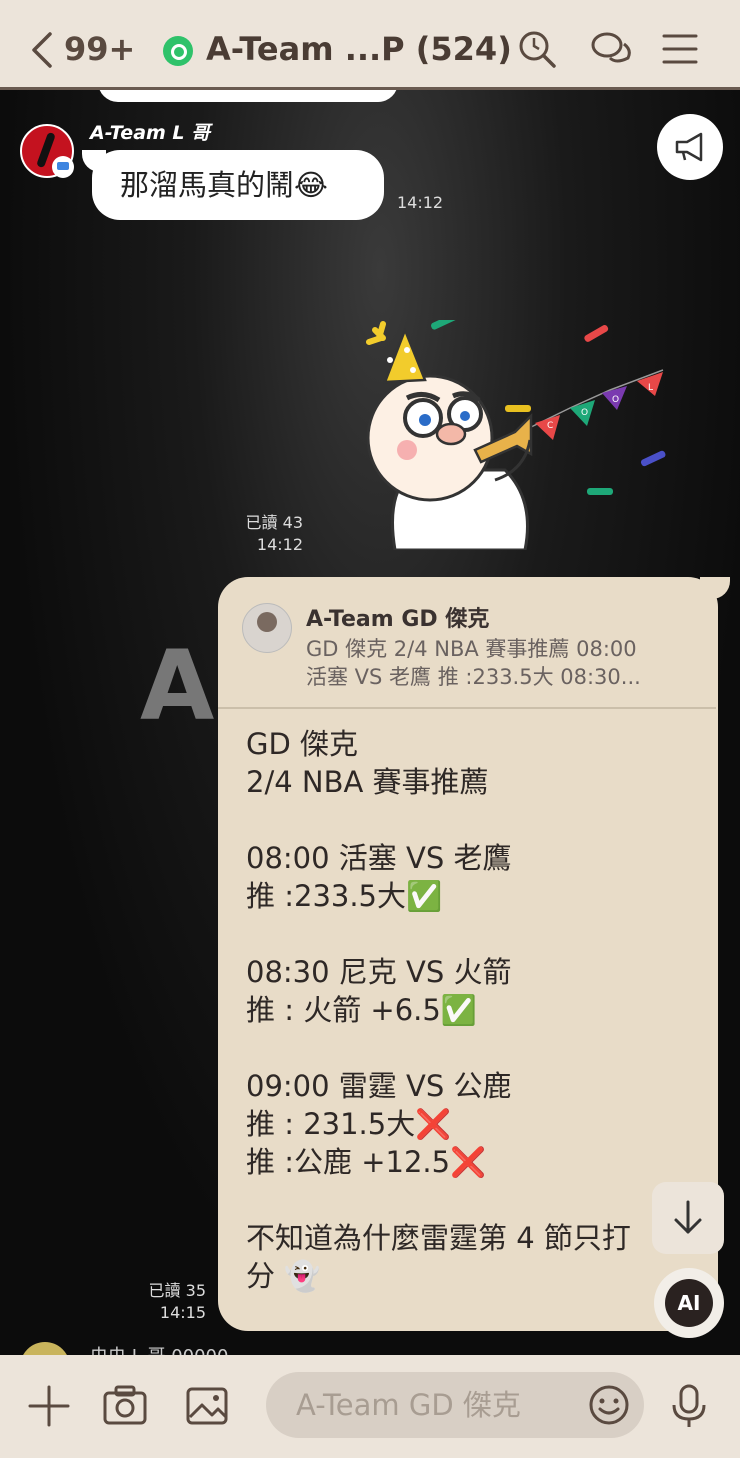  Describe the element at coordinates (689, 1406) in the screenshot. I see `microphone-icon` at that location.